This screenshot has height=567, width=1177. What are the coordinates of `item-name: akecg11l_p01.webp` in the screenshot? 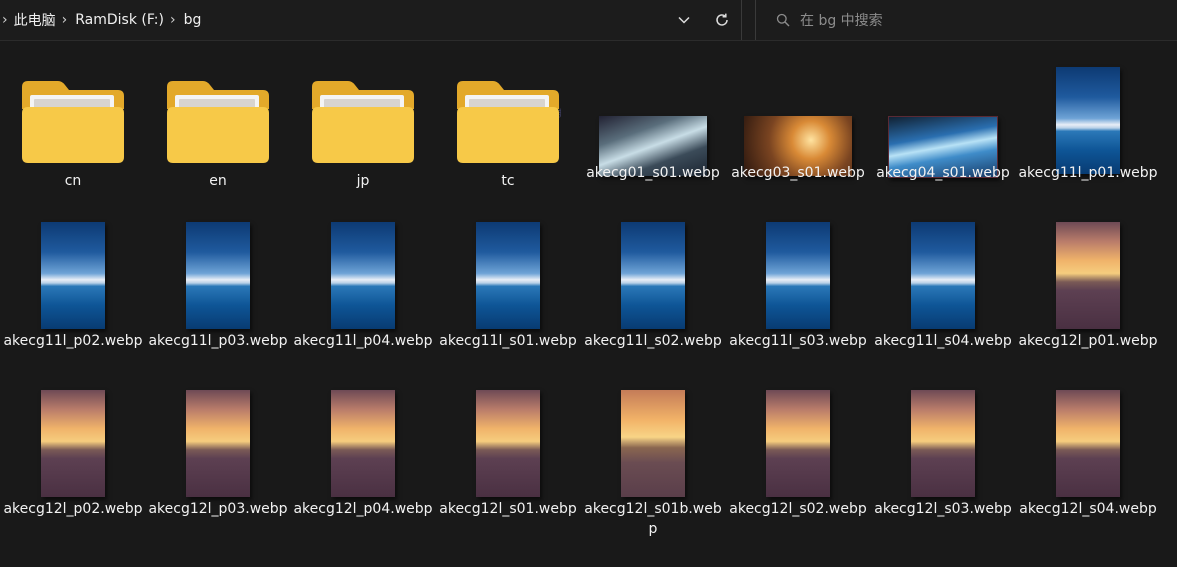 It's located at (1088, 173).